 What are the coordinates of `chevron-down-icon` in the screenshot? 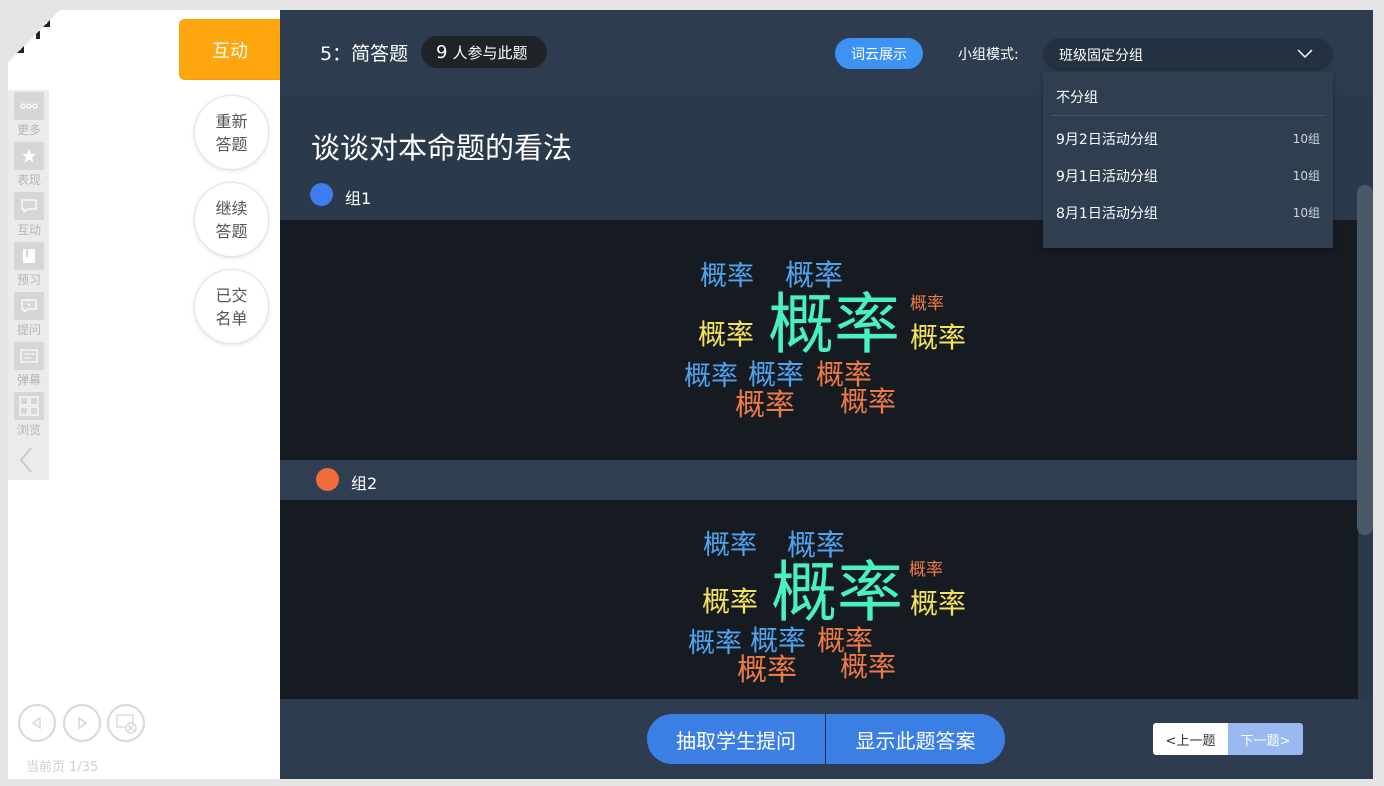 It's located at (1305, 54).